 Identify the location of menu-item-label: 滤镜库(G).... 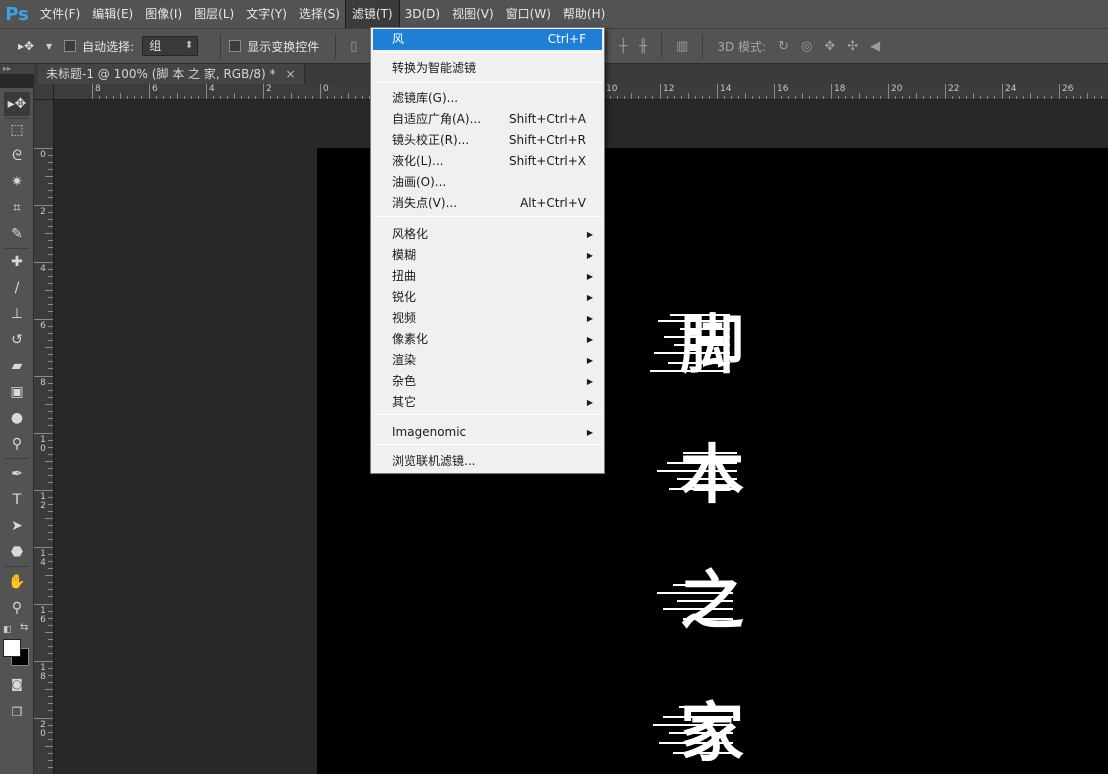
(425, 98).